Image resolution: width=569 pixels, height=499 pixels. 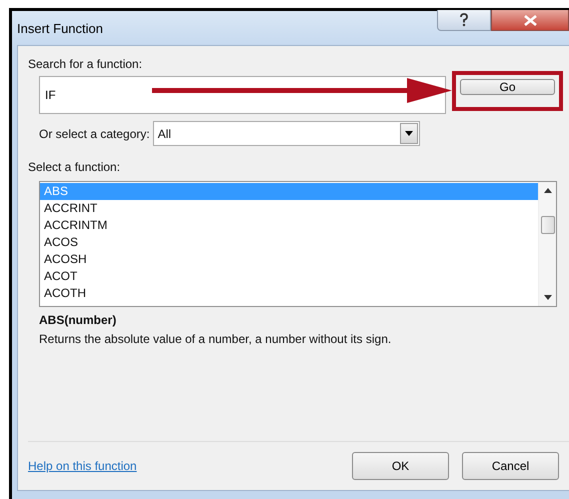 I want to click on help-link: Help on this function, so click(x=82, y=466).